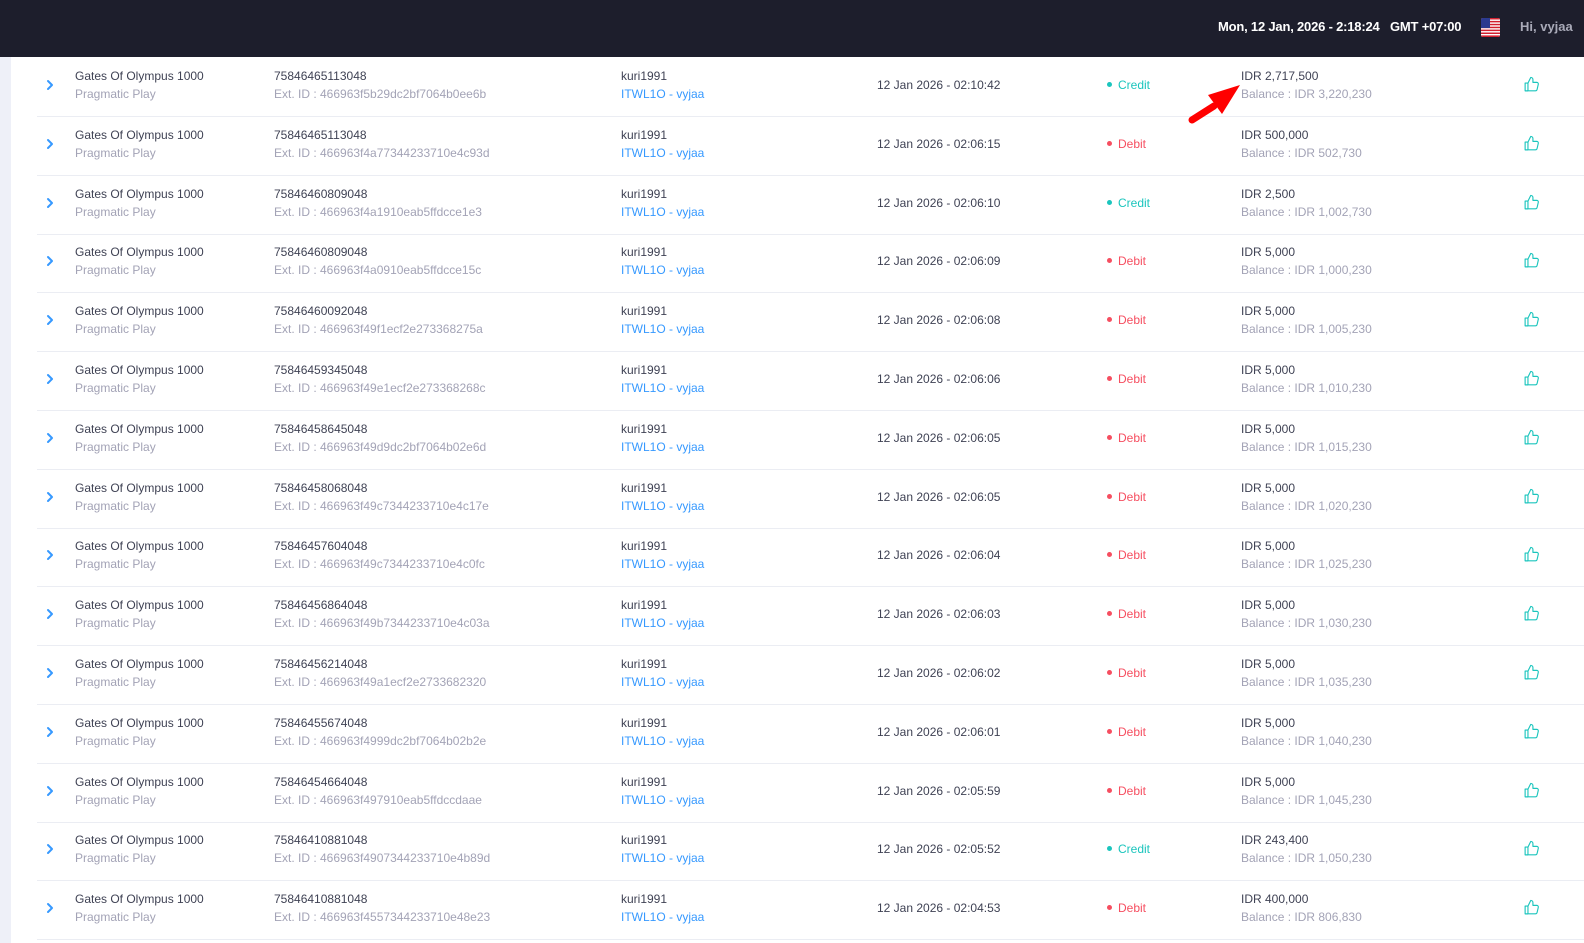 This screenshot has height=943, width=1584. I want to click on round-id: 75846456214048, so click(321, 664).